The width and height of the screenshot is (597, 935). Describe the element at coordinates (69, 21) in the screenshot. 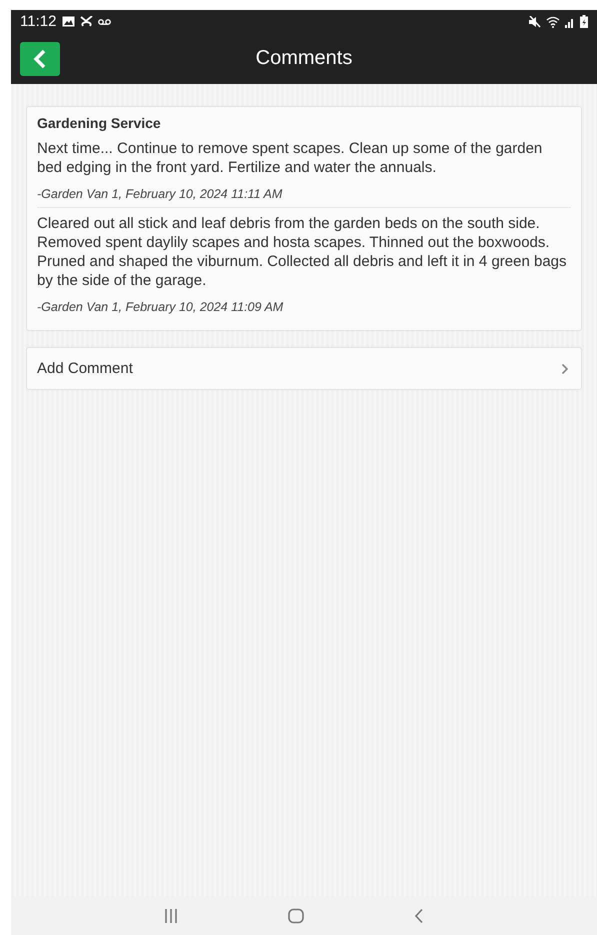

I see `image-icon` at that location.